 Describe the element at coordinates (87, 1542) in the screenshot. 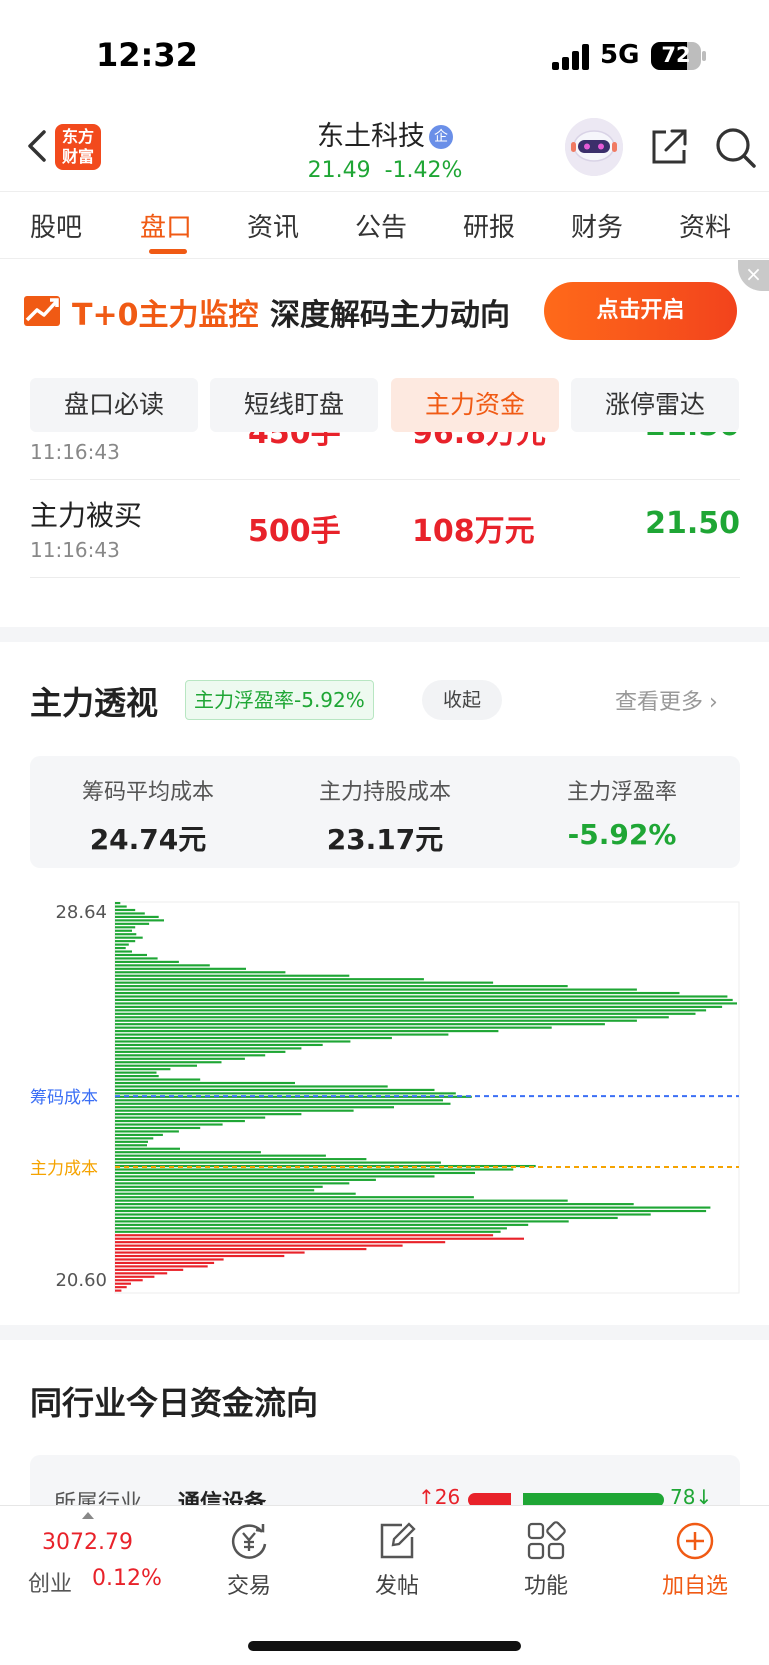

I see `index-value: 3072.79` at that location.